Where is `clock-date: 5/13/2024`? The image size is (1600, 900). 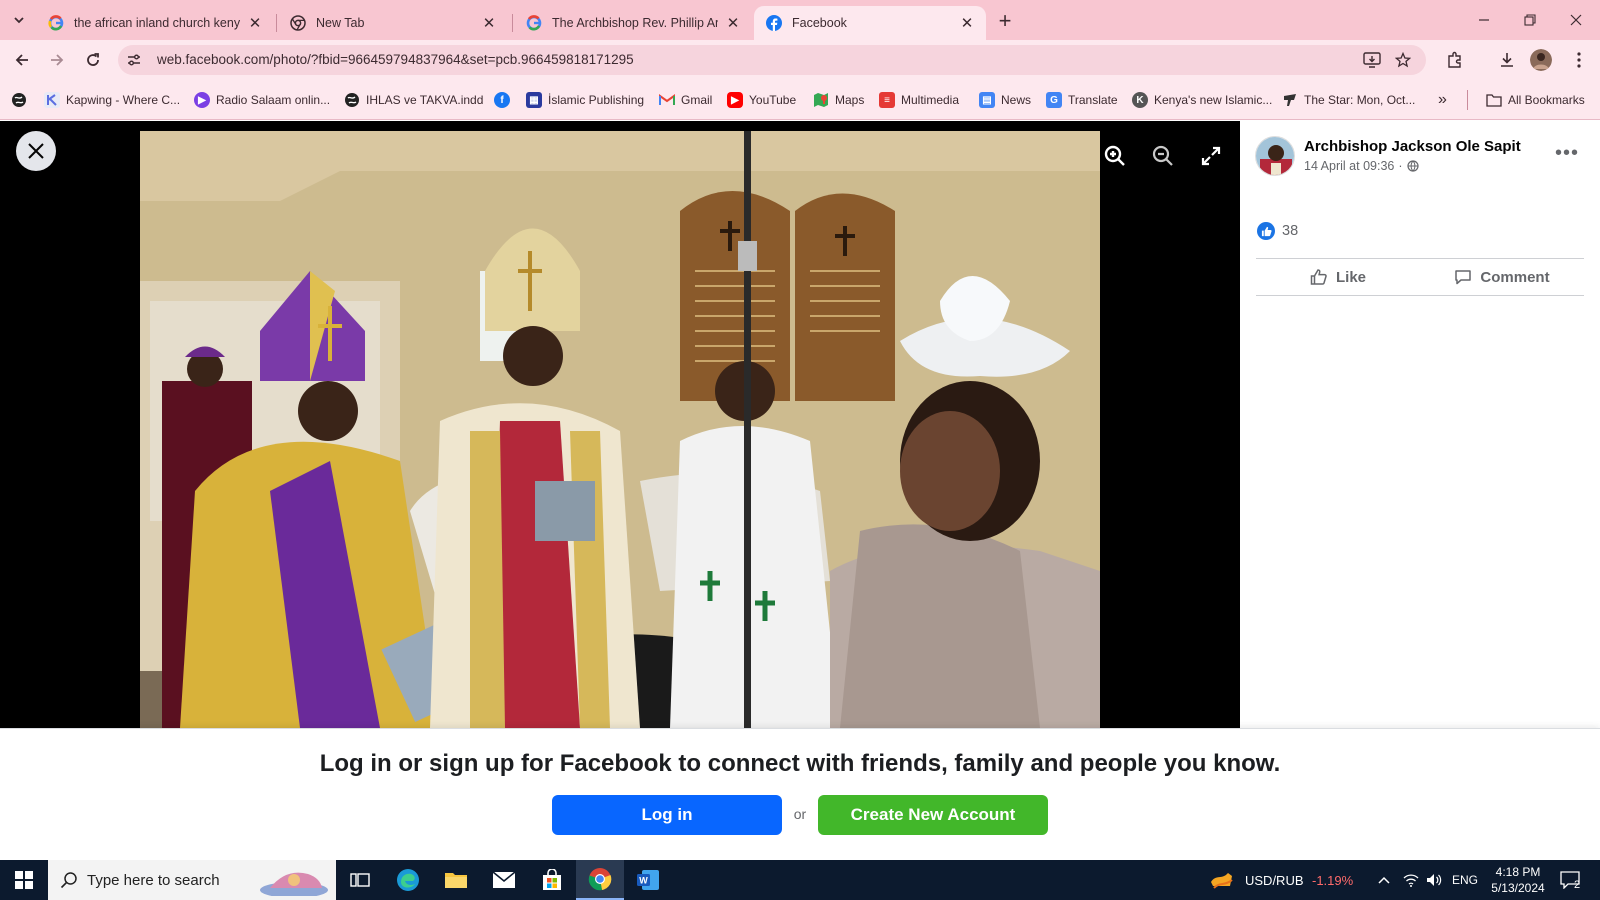
clock-date: 5/13/2024 is located at coordinates (1518, 888).